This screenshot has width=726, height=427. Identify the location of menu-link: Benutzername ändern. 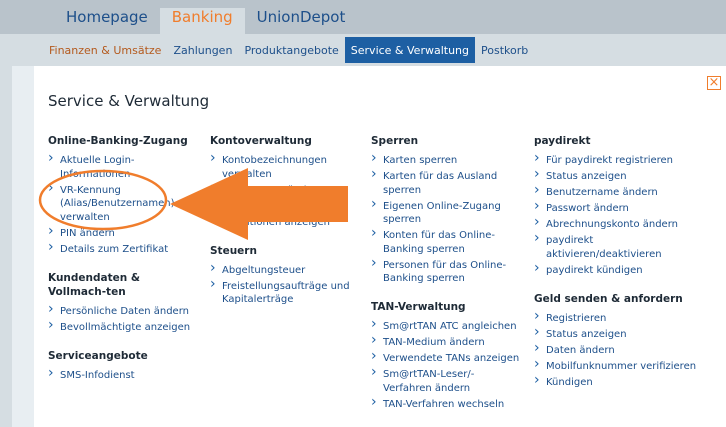
(619, 192).